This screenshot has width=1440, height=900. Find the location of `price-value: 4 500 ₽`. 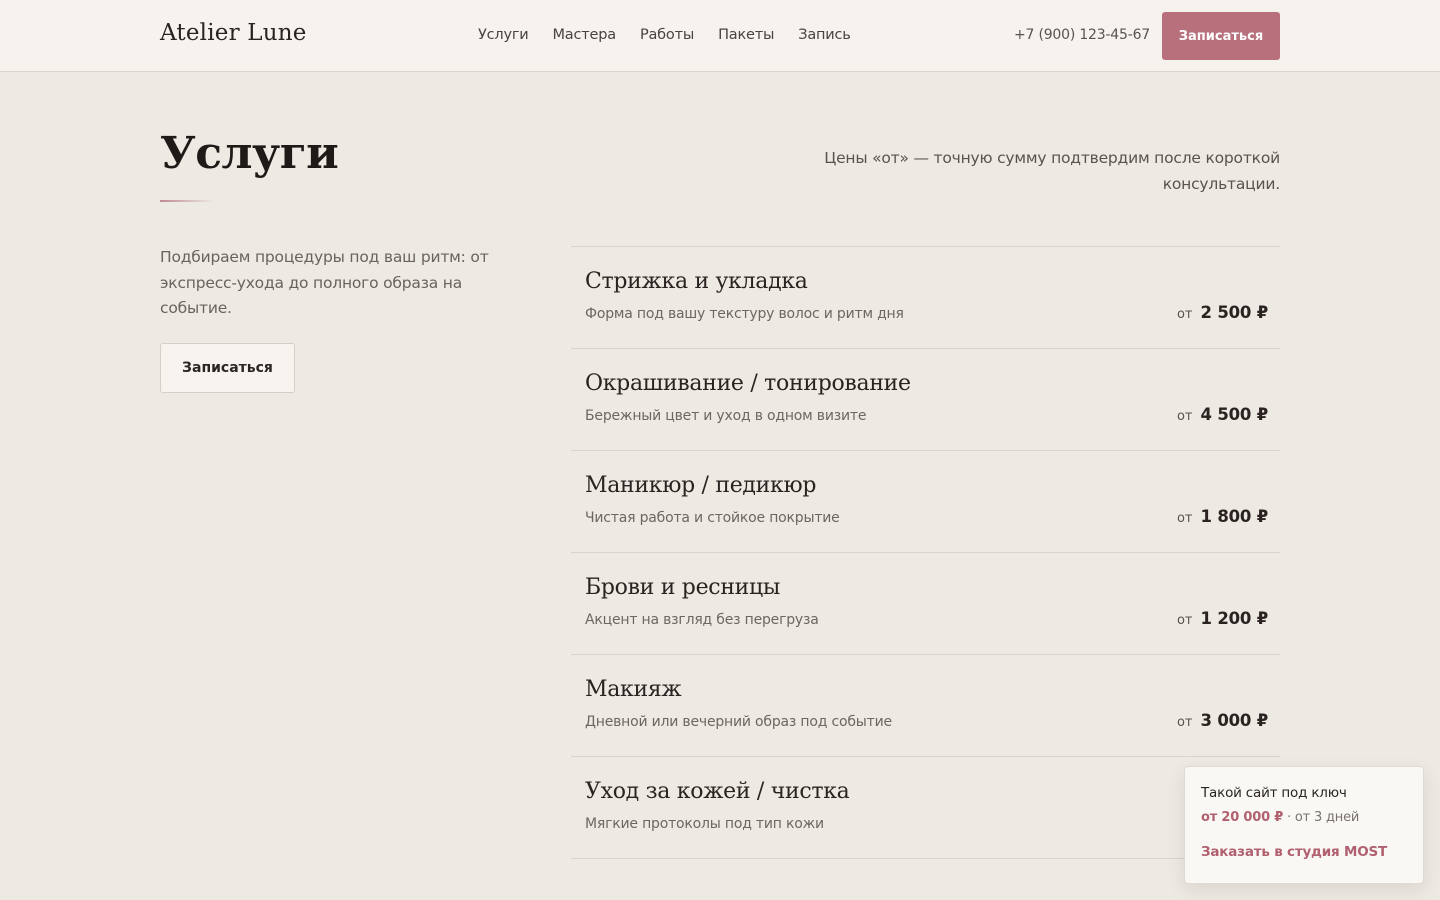

price-value: 4 500 ₽ is located at coordinates (1234, 414).